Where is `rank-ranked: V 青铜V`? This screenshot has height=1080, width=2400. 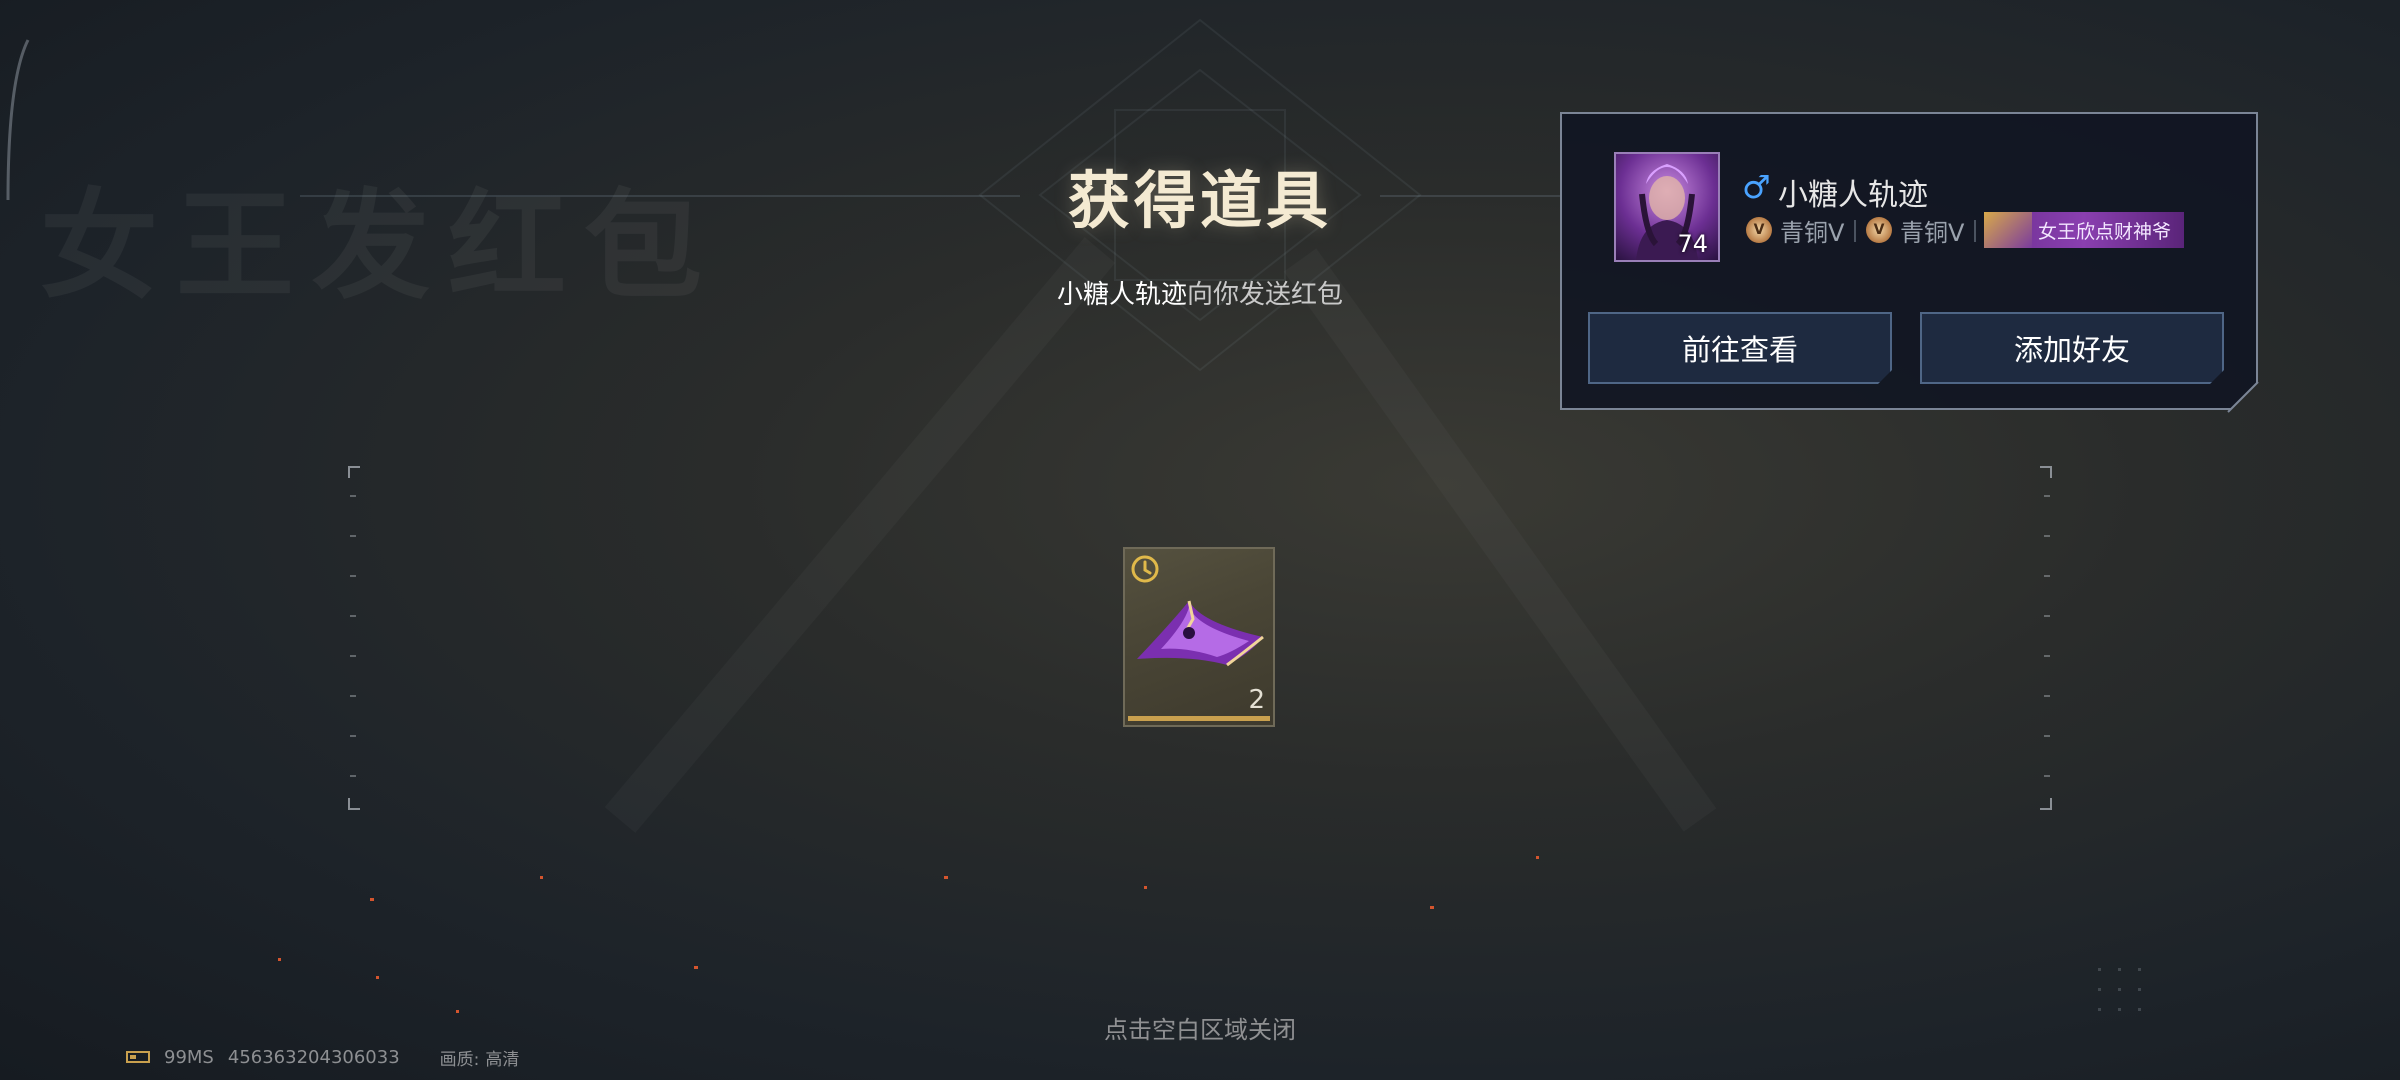 rank-ranked: V 青铜V is located at coordinates (1795, 230).